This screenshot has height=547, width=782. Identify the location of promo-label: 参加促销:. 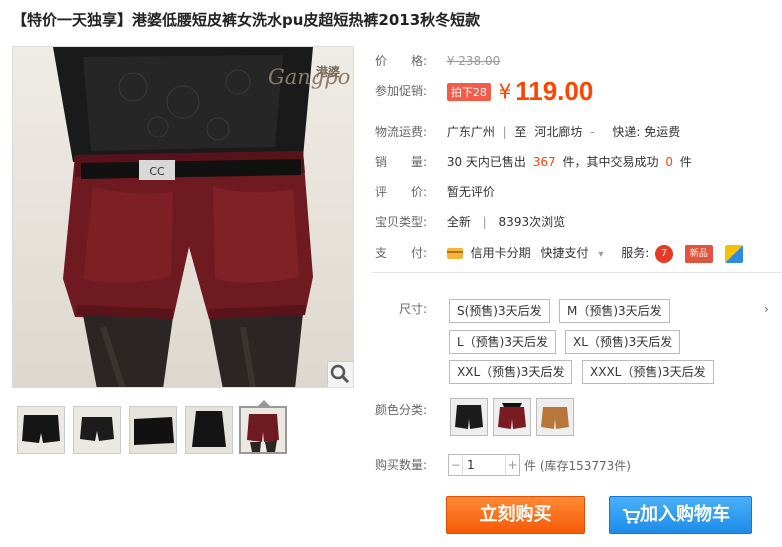
(401, 91).